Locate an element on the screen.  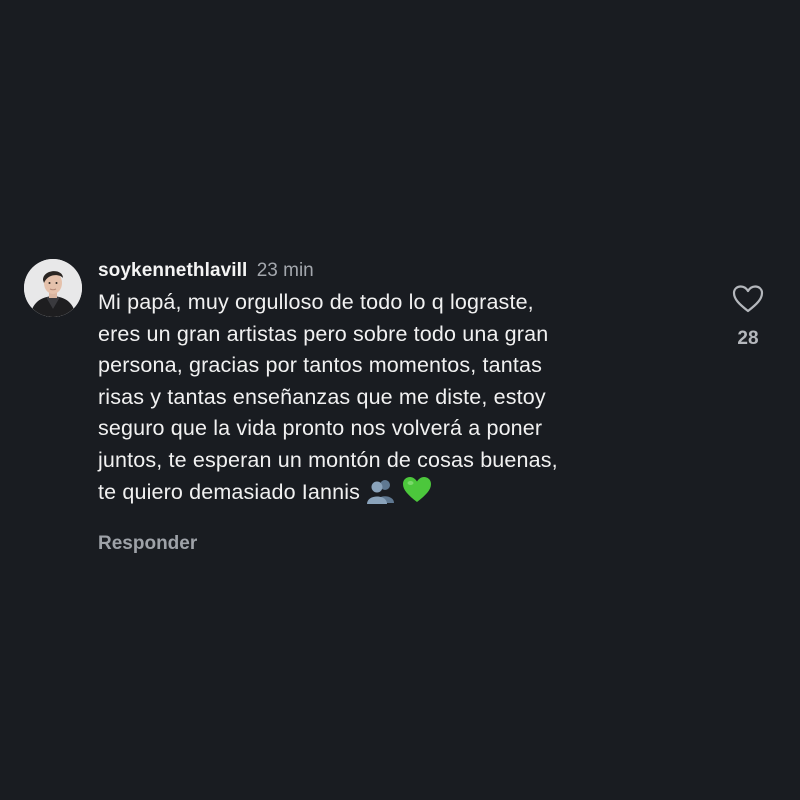
avatar-image is located at coordinates (53, 288).